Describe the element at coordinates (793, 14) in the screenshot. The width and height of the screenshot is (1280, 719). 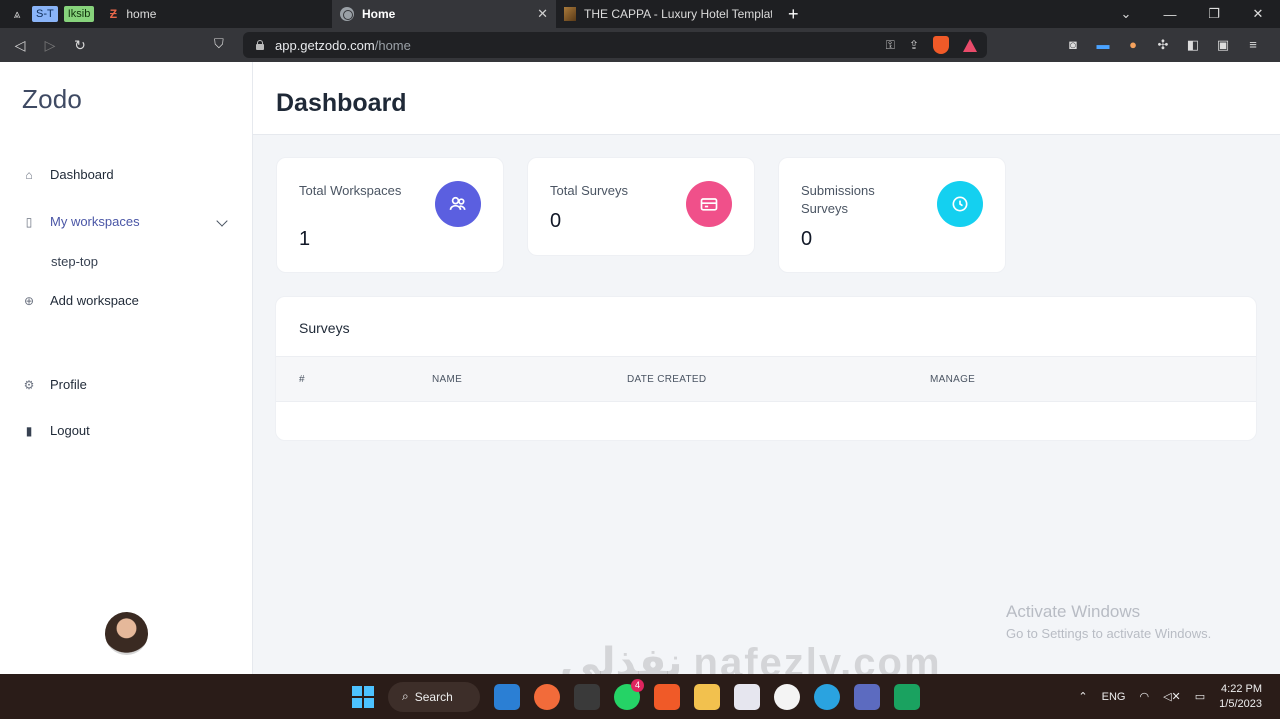
I see `new-tab-icon: +` at that location.